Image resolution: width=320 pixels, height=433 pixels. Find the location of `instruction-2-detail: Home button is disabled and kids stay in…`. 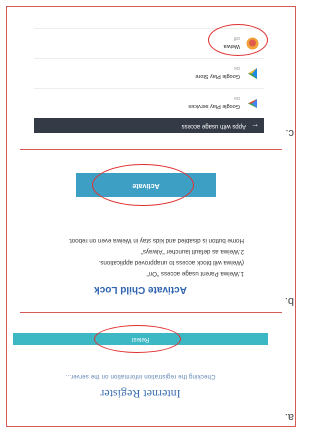

instruction-2-detail: Home button is disabled and kids stay in… is located at coordinates (156, 240).